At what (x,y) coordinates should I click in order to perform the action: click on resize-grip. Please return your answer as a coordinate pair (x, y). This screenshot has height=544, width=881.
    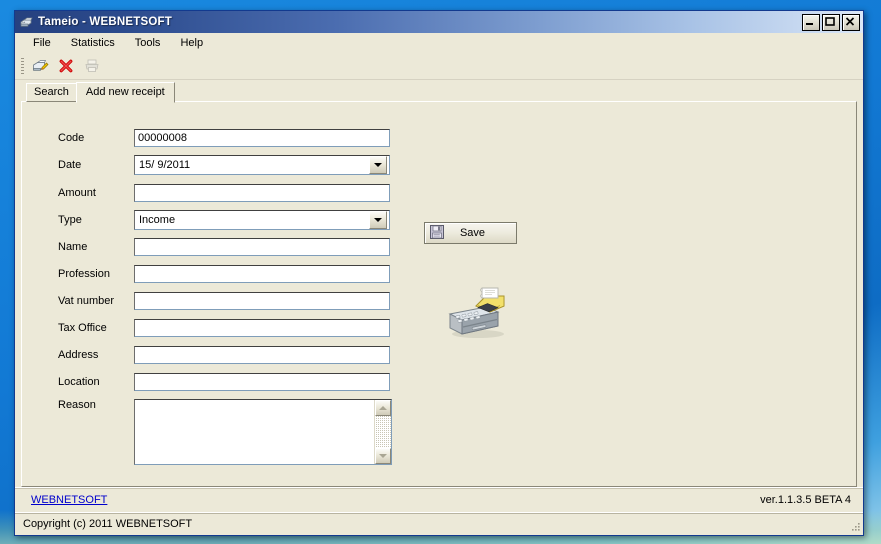
    Looking at the image, I should click on (855, 527).